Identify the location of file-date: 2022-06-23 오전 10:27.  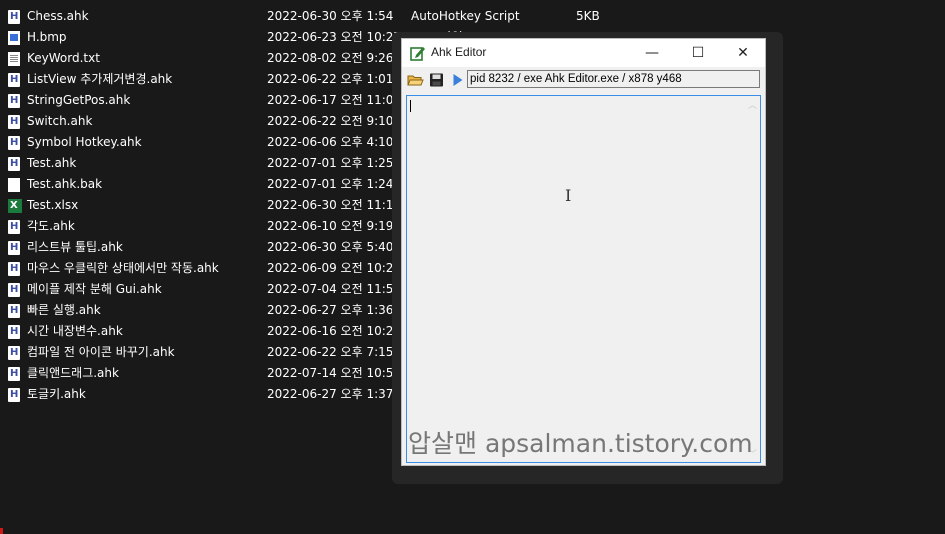
(334, 37).